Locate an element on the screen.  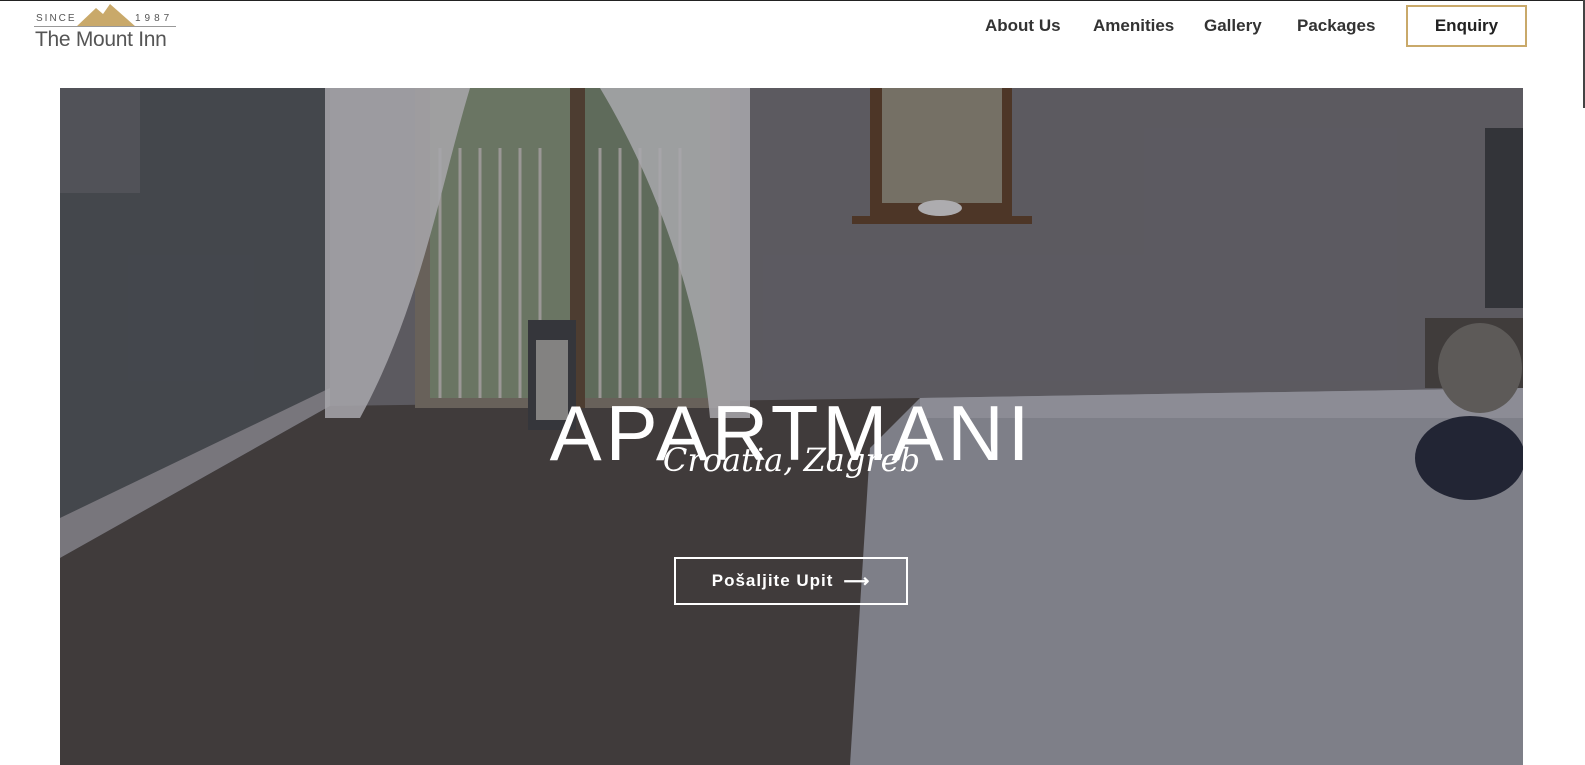
nav-amenities: Amenities is located at coordinates (1133, 26).